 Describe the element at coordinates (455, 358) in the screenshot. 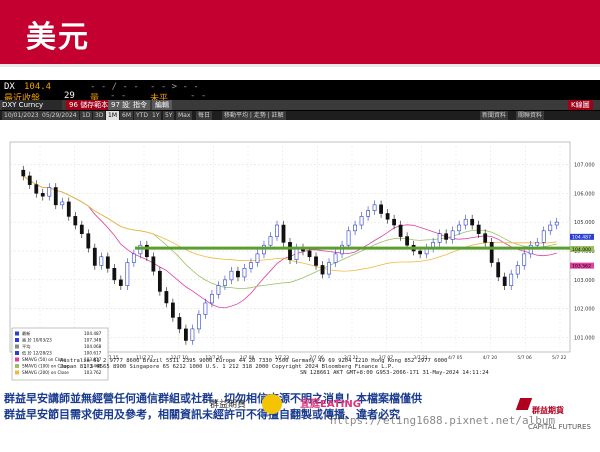

I see `x-tick-label: 4/7 05` at that location.